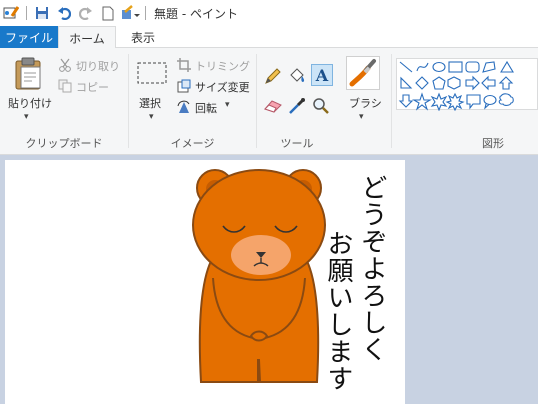 This screenshot has height=404, width=538. What do you see at coordinates (493, 143) in the screenshot?
I see `shapes-group-label: 図形` at bounding box center [493, 143].